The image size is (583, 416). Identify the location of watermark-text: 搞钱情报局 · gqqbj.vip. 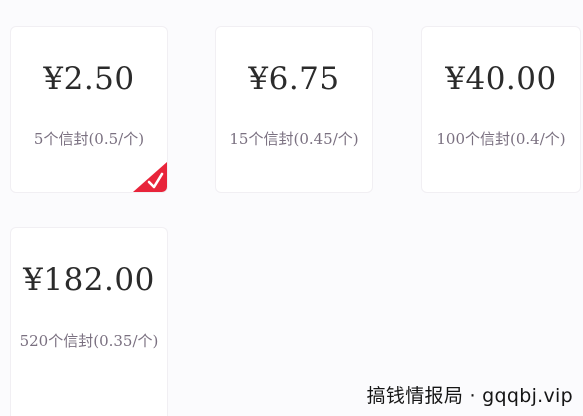
(469, 396).